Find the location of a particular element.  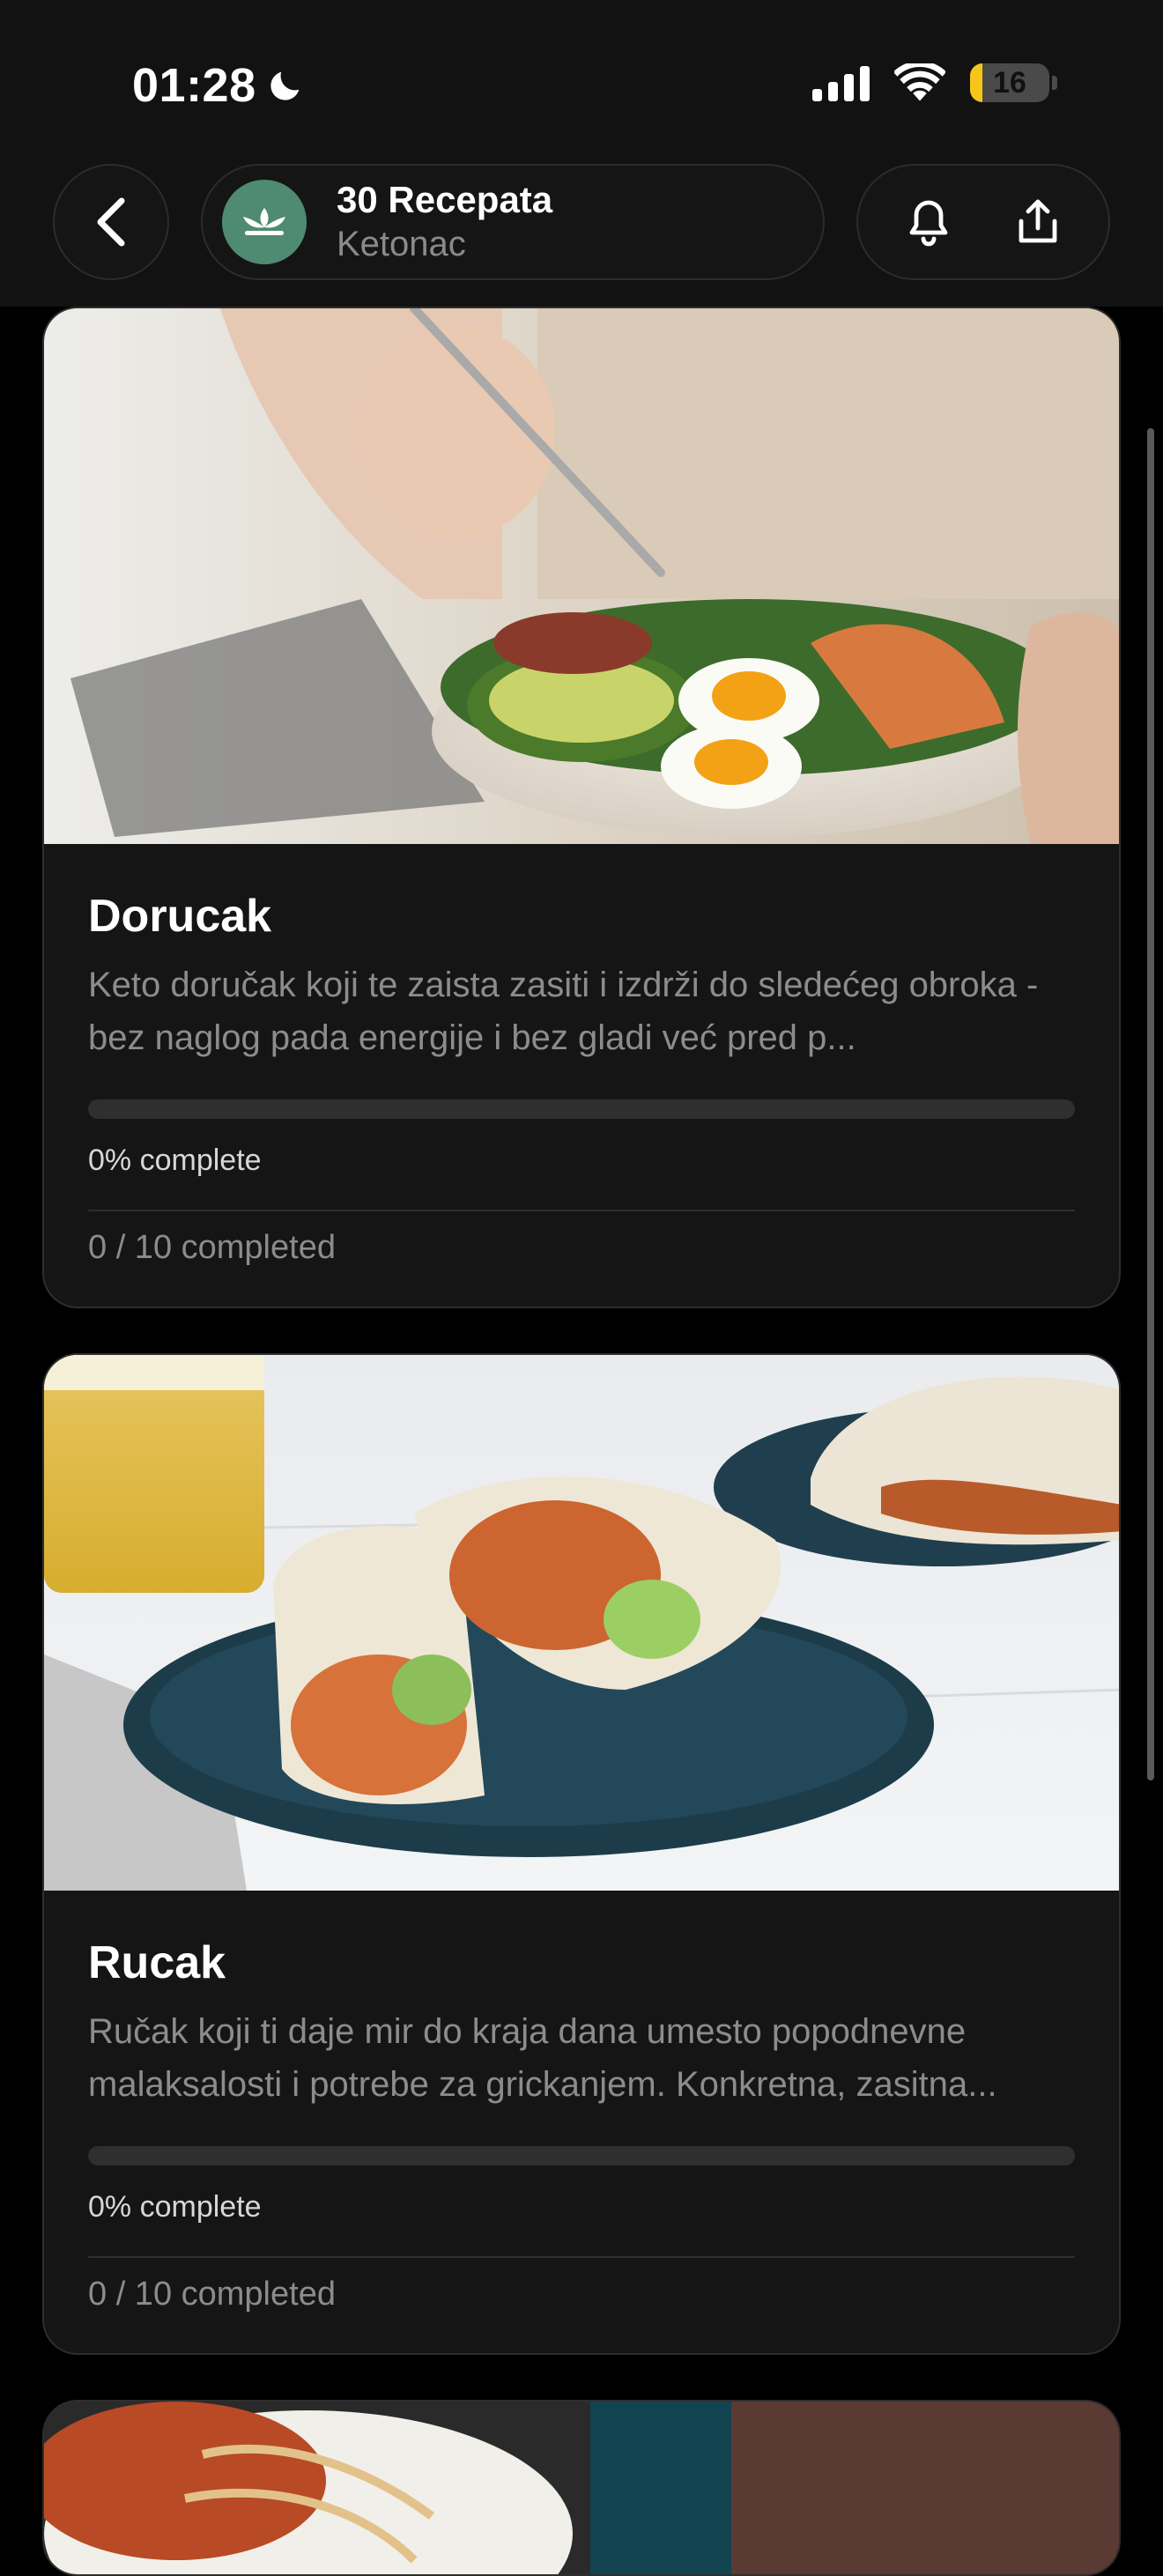

category-card-next is located at coordinates (581, 2488).